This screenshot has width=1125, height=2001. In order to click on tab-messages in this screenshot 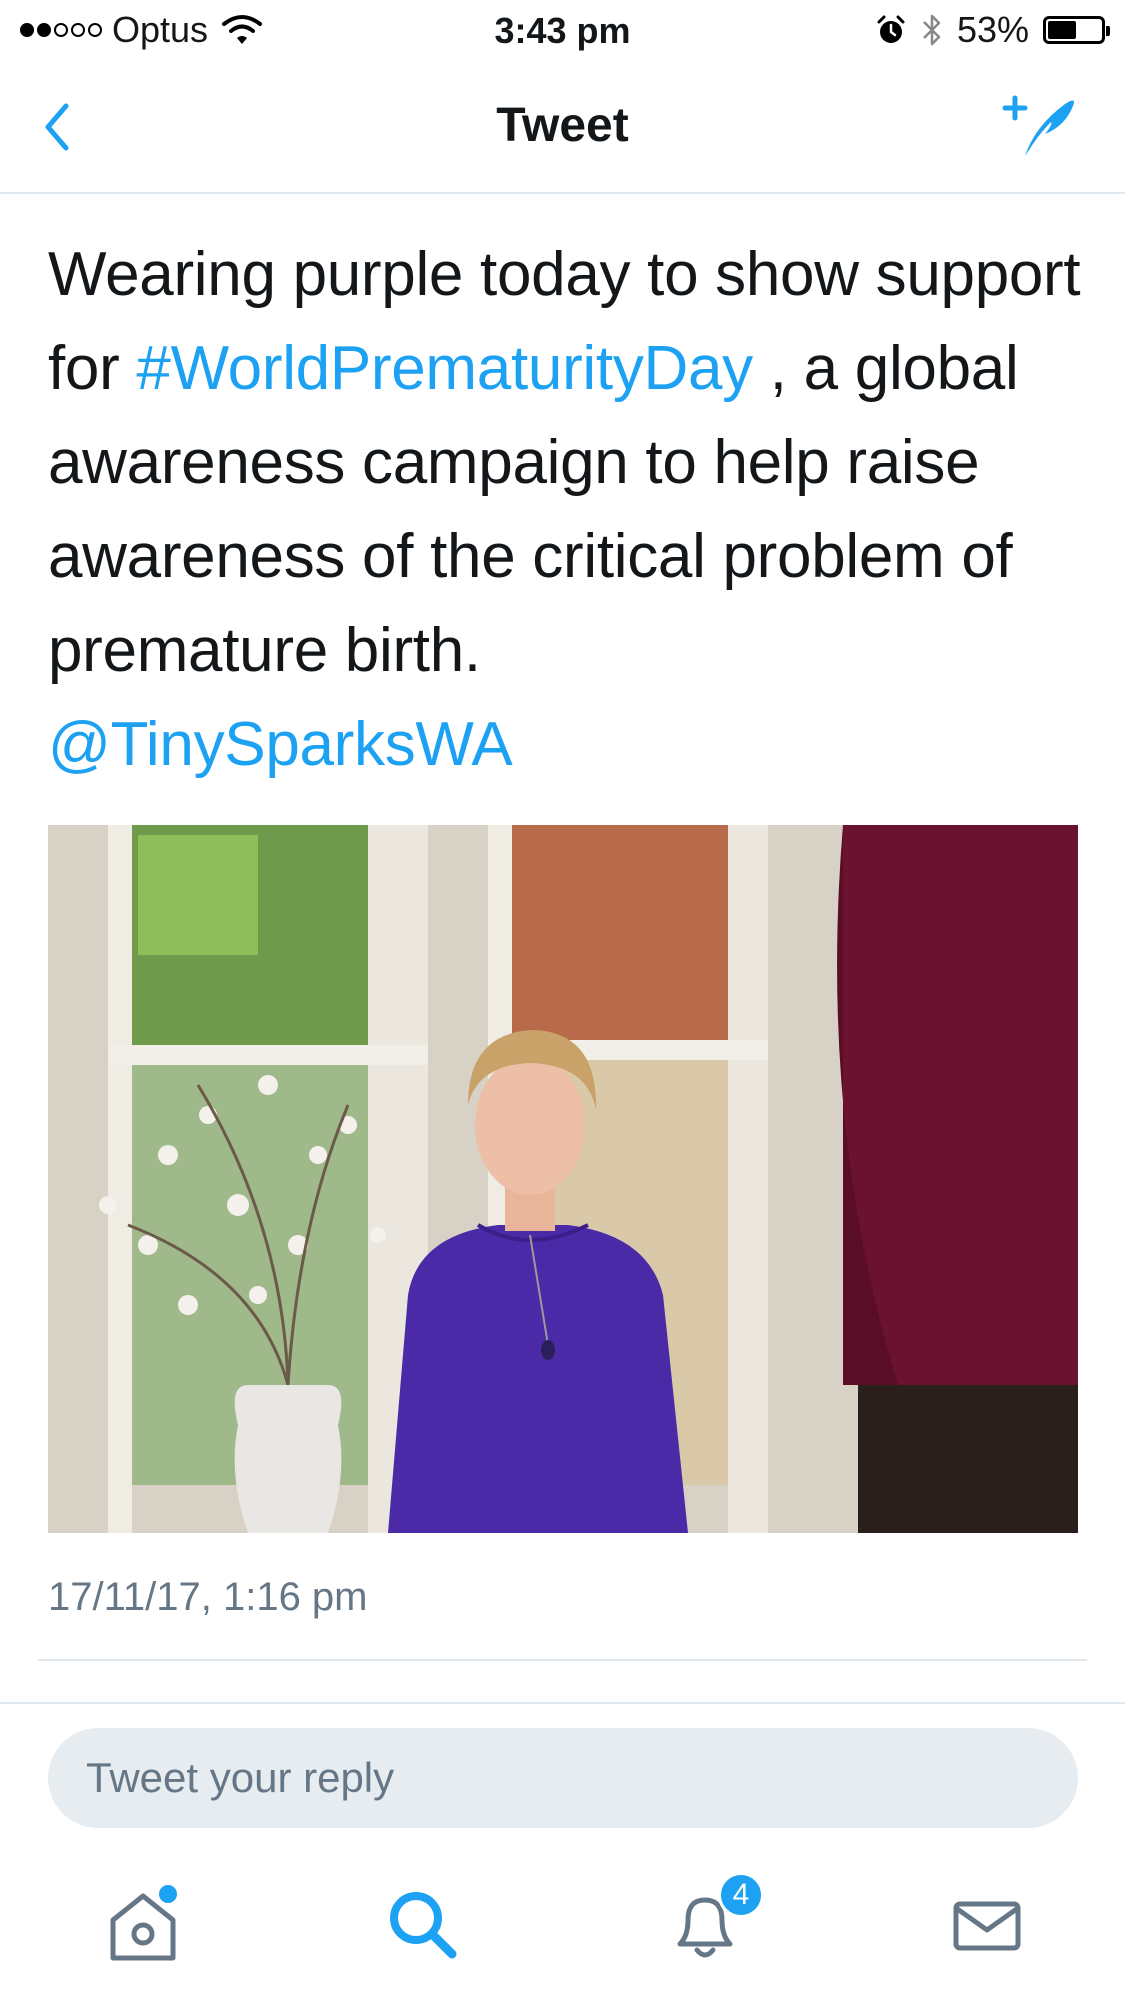, I will do `click(987, 1925)`.